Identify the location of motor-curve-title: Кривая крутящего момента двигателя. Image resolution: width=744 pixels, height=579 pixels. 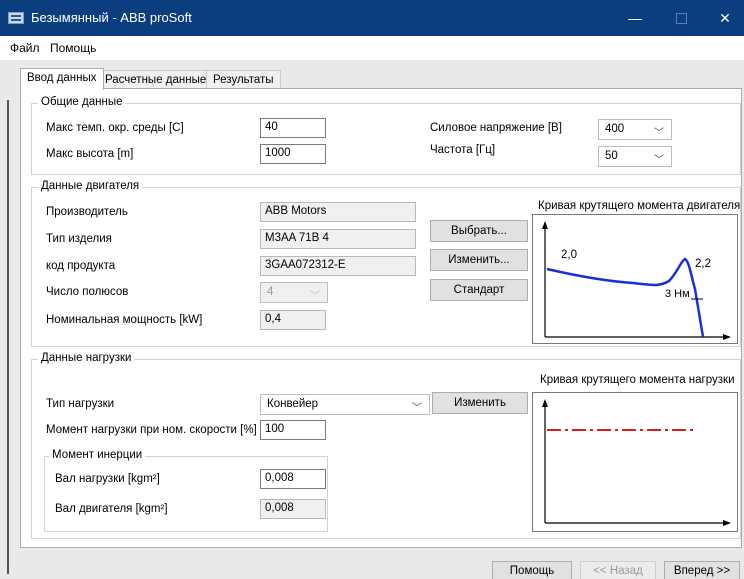
(639, 206).